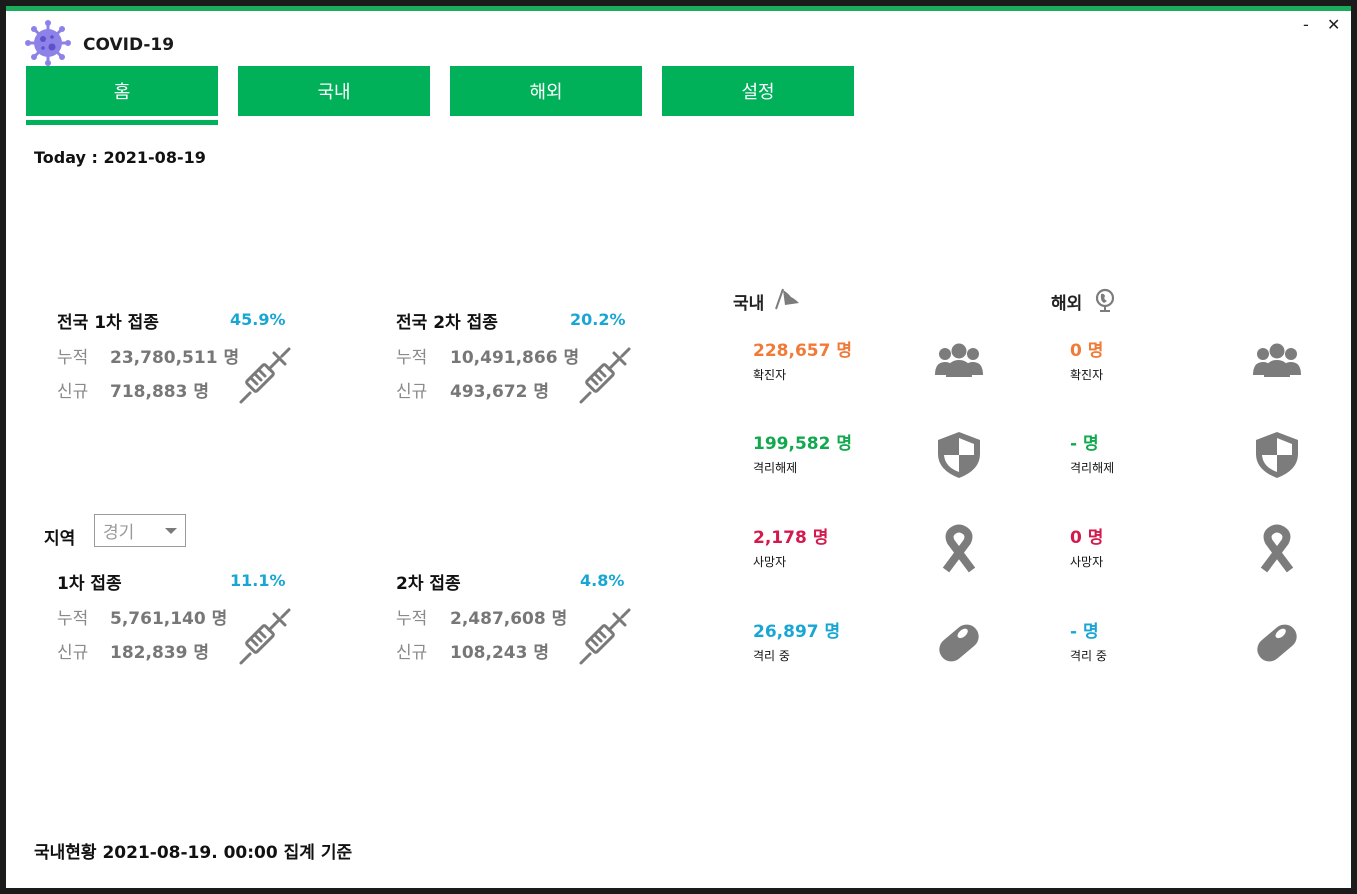 The height and width of the screenshot is (894, 1357). I want to click on card-title: 전국 1차 접종, so click(108, 323).